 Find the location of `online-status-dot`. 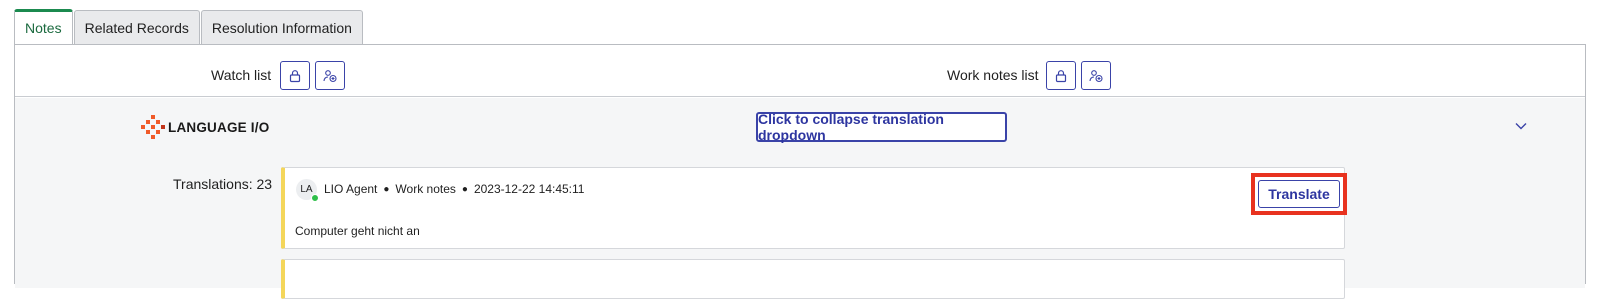

online-status-dot is located at coordinates (315, 198).